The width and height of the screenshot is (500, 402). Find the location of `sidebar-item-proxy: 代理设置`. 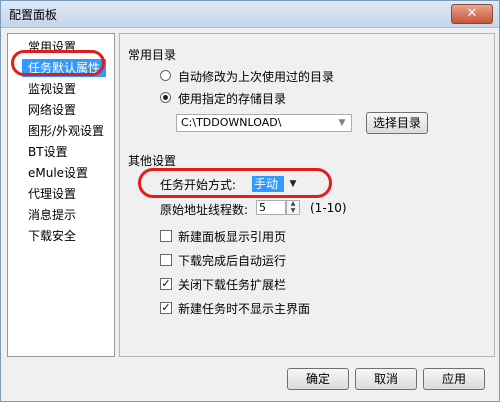

sidebar-item-proxy: 代理设置 is located at coordinates (52, 194).